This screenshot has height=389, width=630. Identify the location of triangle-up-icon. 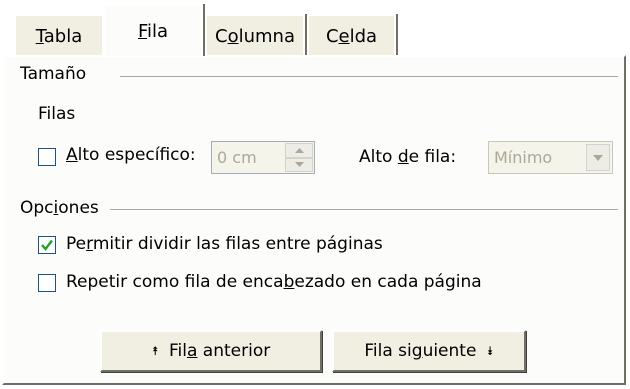
(299, 150).